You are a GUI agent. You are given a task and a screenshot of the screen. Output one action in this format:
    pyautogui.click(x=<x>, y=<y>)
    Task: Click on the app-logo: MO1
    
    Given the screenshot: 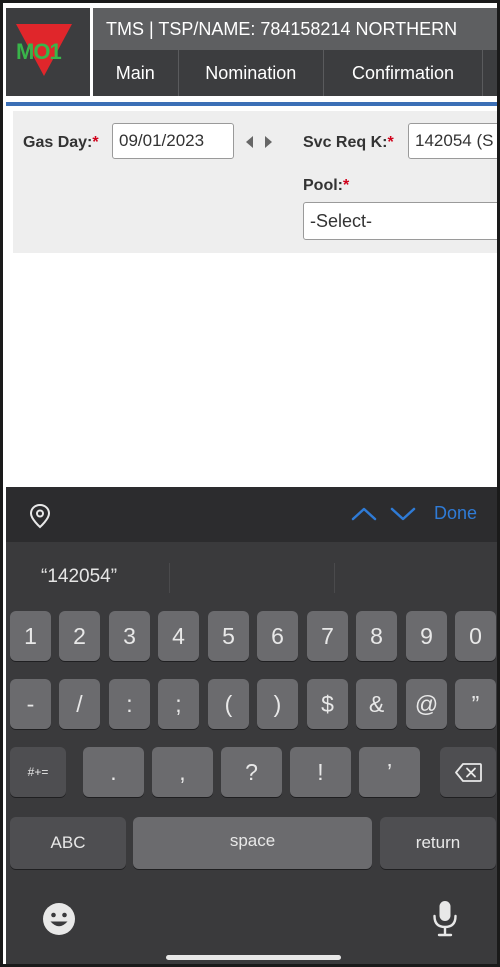 What is the action you would take?
    pyautogui.click(x=48, y=52)
    